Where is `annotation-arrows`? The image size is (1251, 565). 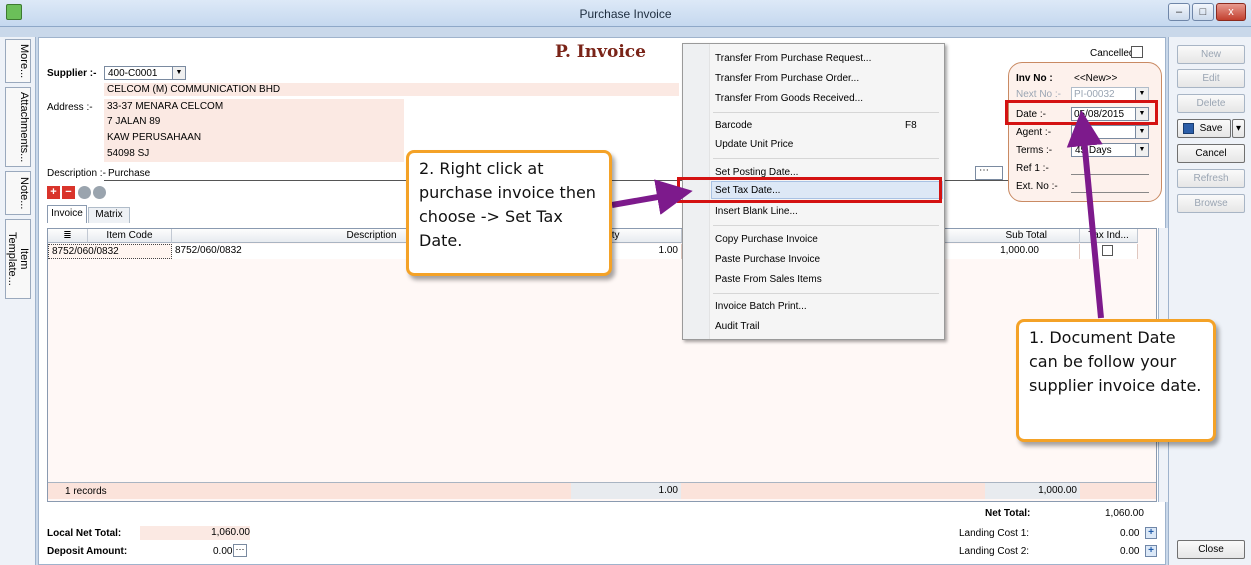
annotation-arrows is located at coordinates (857, 214).